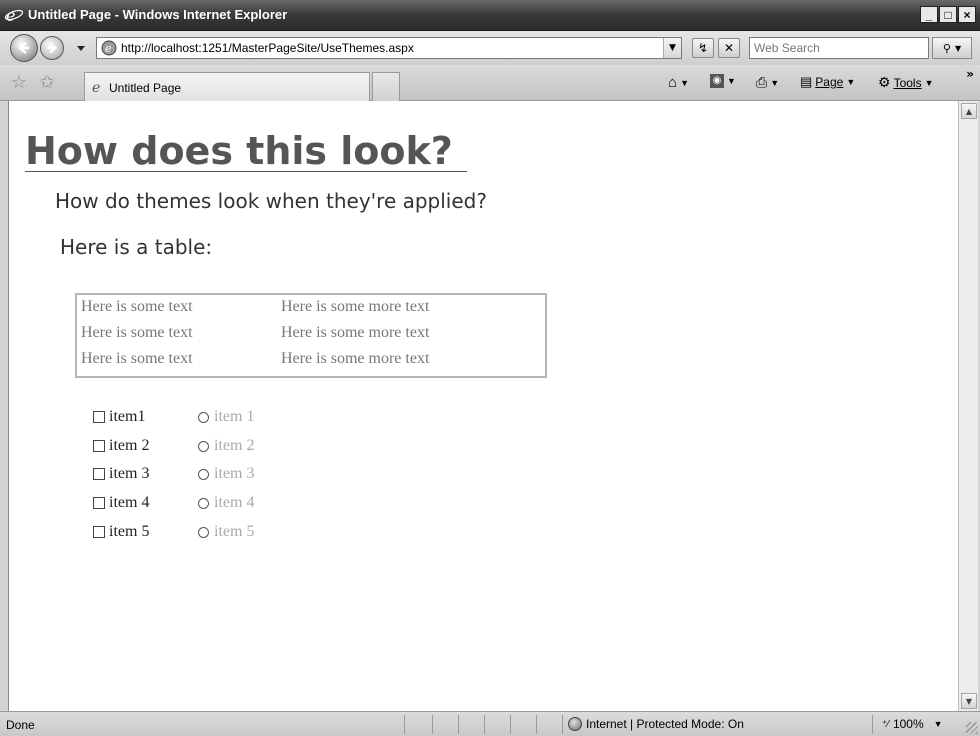 Image resolution: width=980 pixels, height=736 pixels. What do you see at coordinates (129, 473) in the screenshot?
I see `checkbox-label: item 3` at bounding box center [129, 473].